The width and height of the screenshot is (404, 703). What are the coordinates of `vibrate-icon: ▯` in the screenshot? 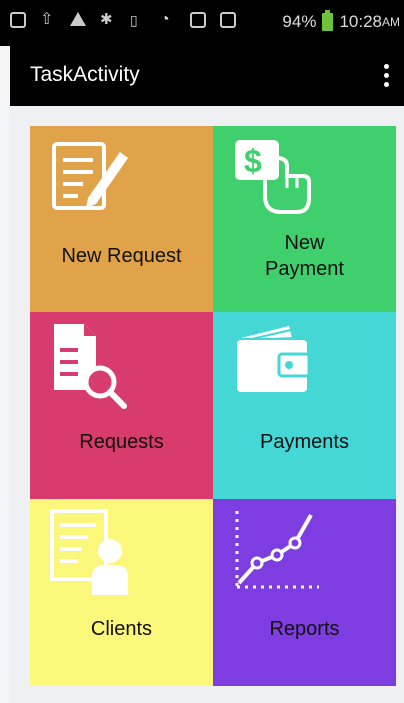 It's located at (134, 20).